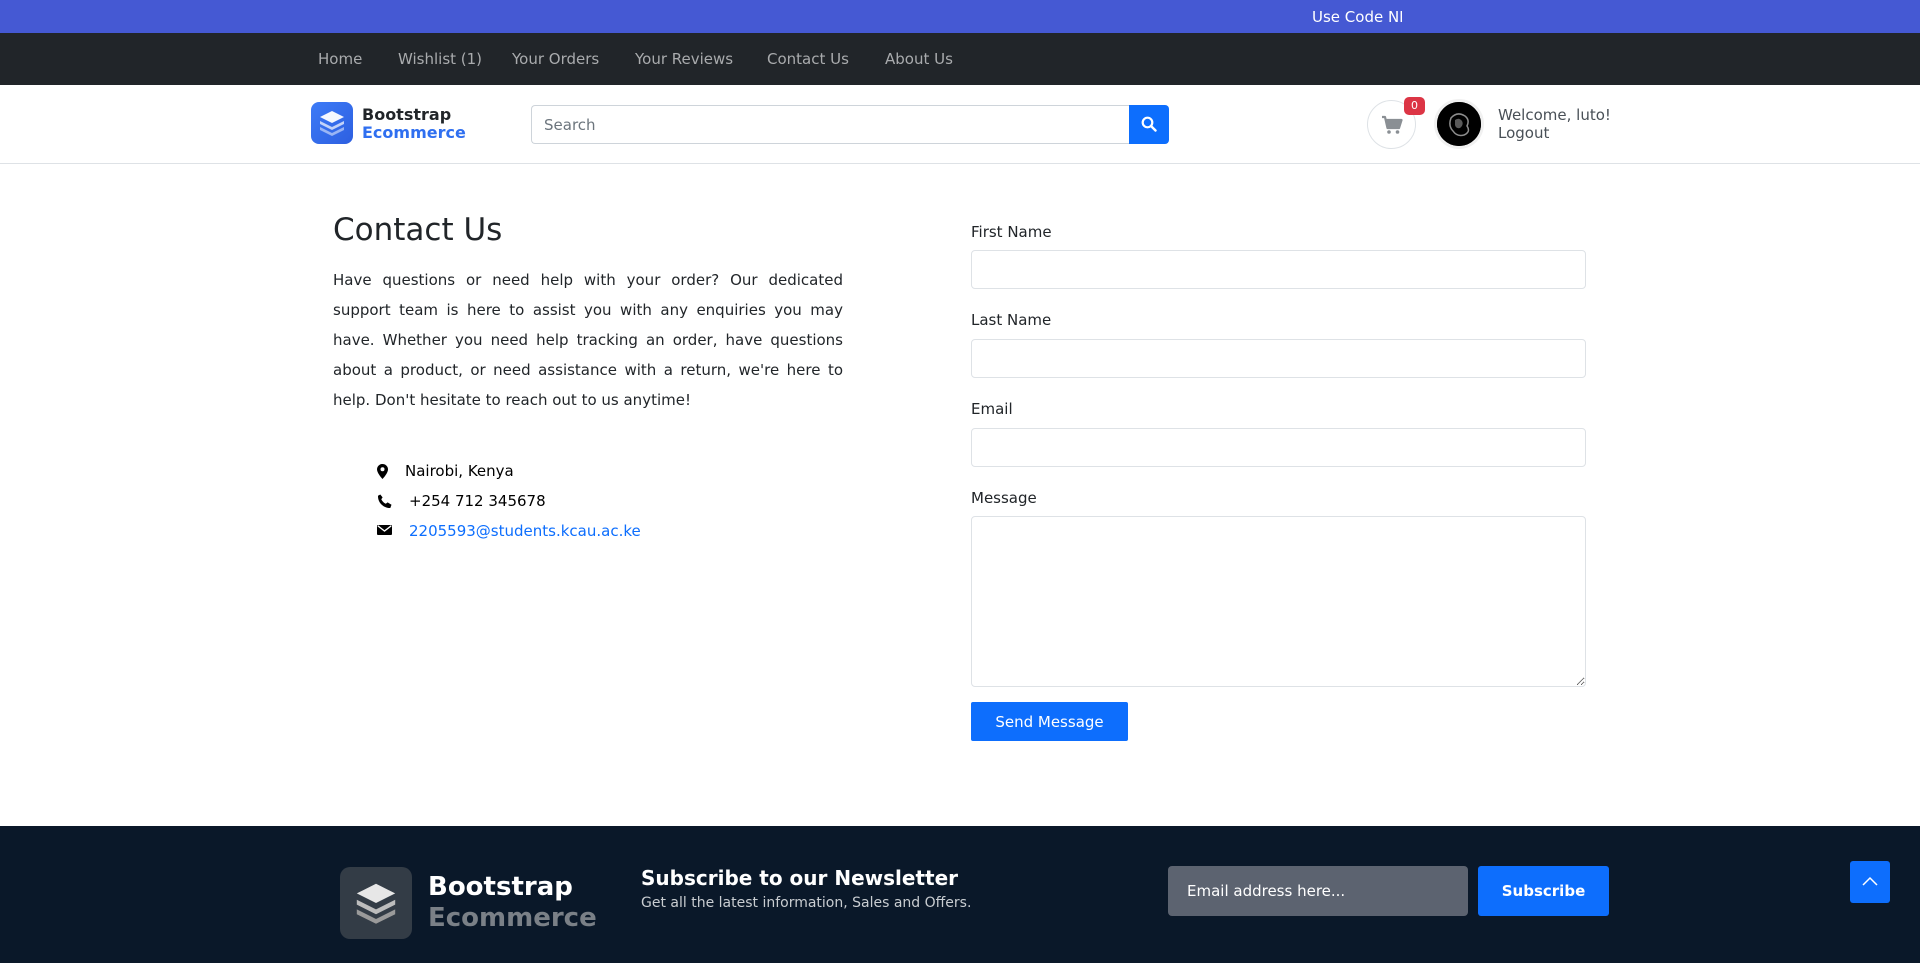 This screenshot has width=1920, height=963. What do you see at coordinates (1011, 320) in the screenshot?
I see `last-name-label: Last Name` at bounding box center [1011, 320].